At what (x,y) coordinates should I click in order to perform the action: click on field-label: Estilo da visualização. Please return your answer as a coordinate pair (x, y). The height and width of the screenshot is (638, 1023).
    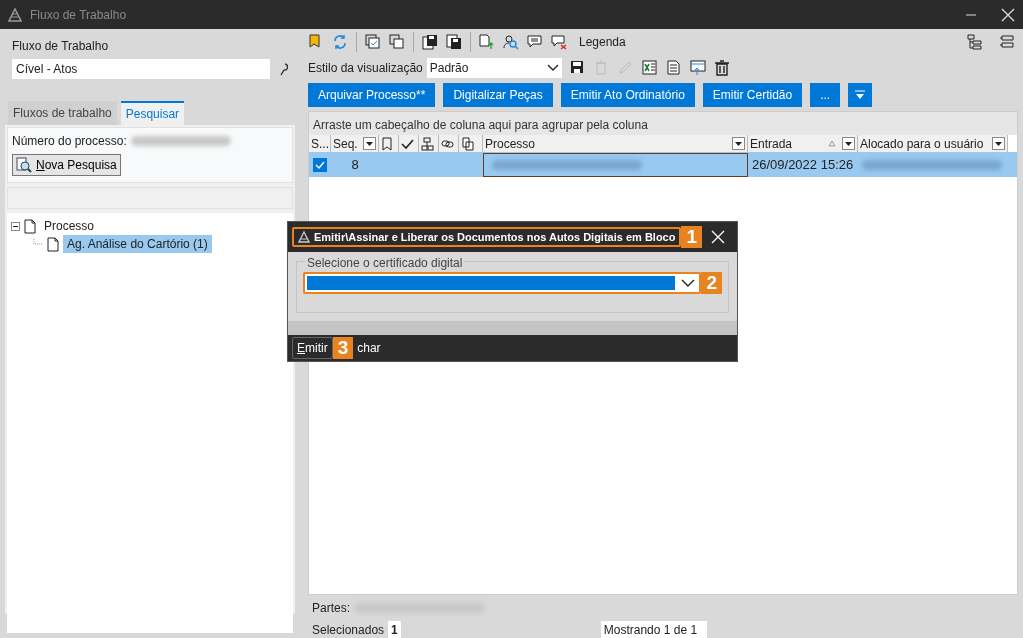
    Looking at the image, I should click on (365, 68).